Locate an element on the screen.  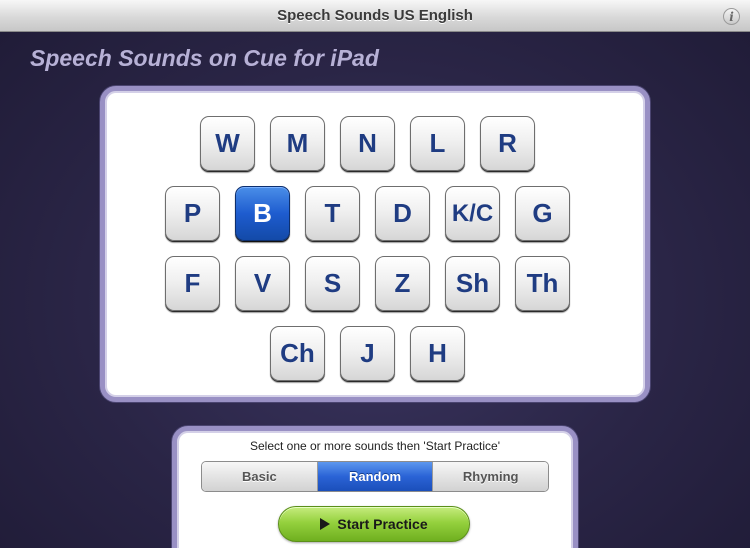
letter-key-f: F is located at coordinates (192, 283).